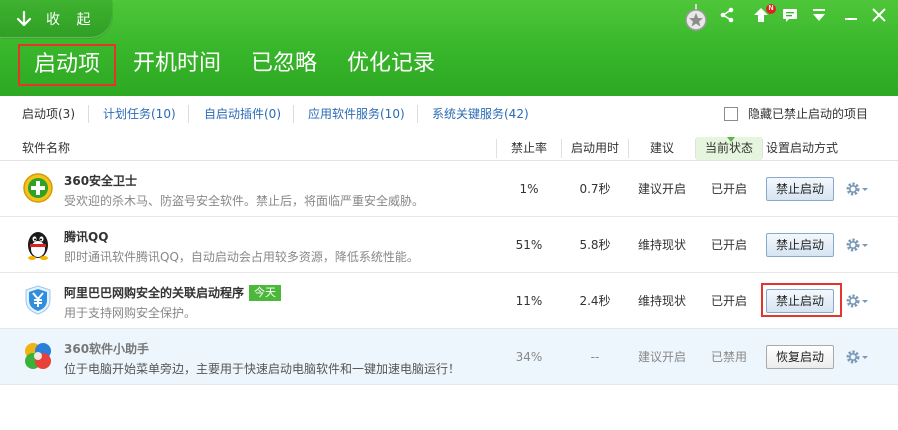 This screenshot has width=898, height=430. Describe the element at coordinates (727, 15) in the screenshot. I see `share-icon` at that location.